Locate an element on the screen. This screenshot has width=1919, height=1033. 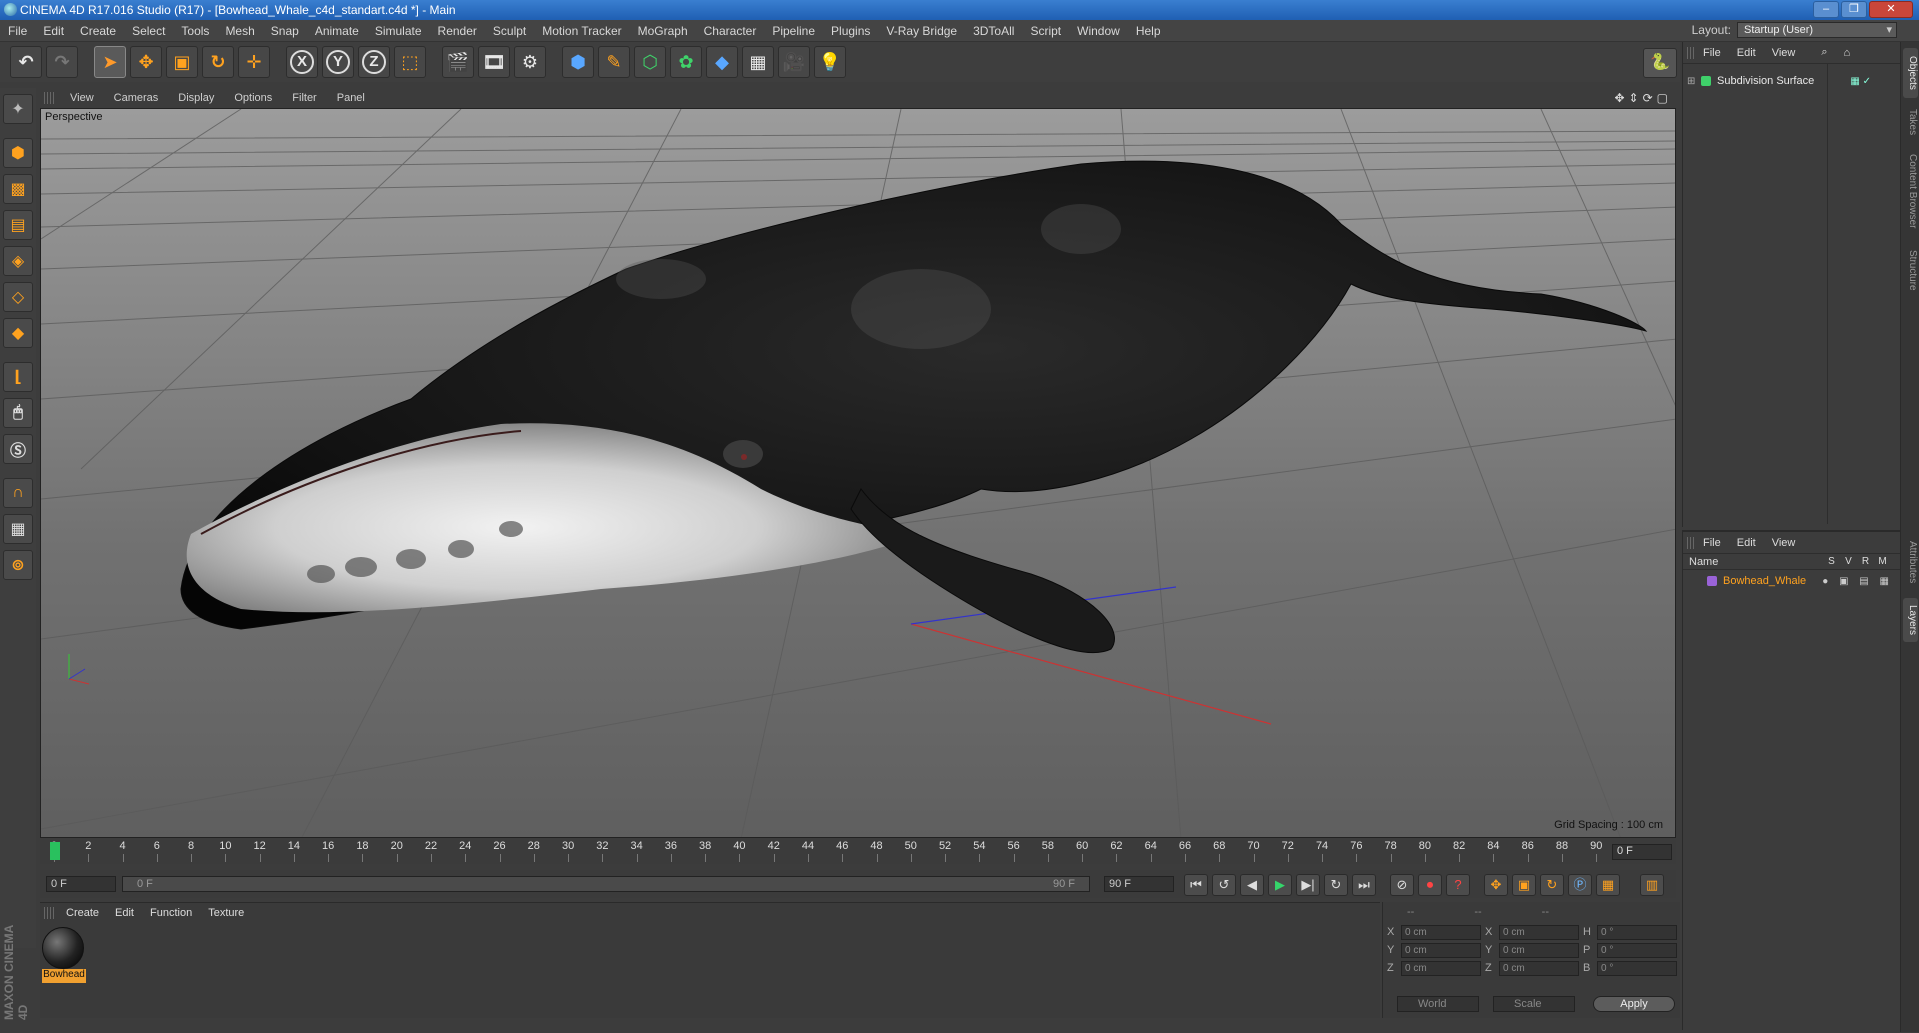
autokeying-button: ? is located at coordinates (1458, 885).